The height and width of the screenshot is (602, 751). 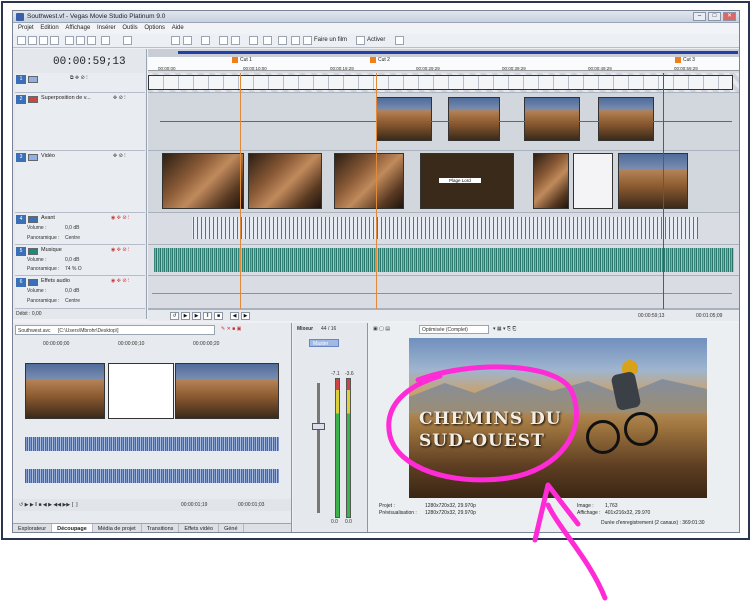 I want to click on track-name: Avant, so click(x=48, y=218).